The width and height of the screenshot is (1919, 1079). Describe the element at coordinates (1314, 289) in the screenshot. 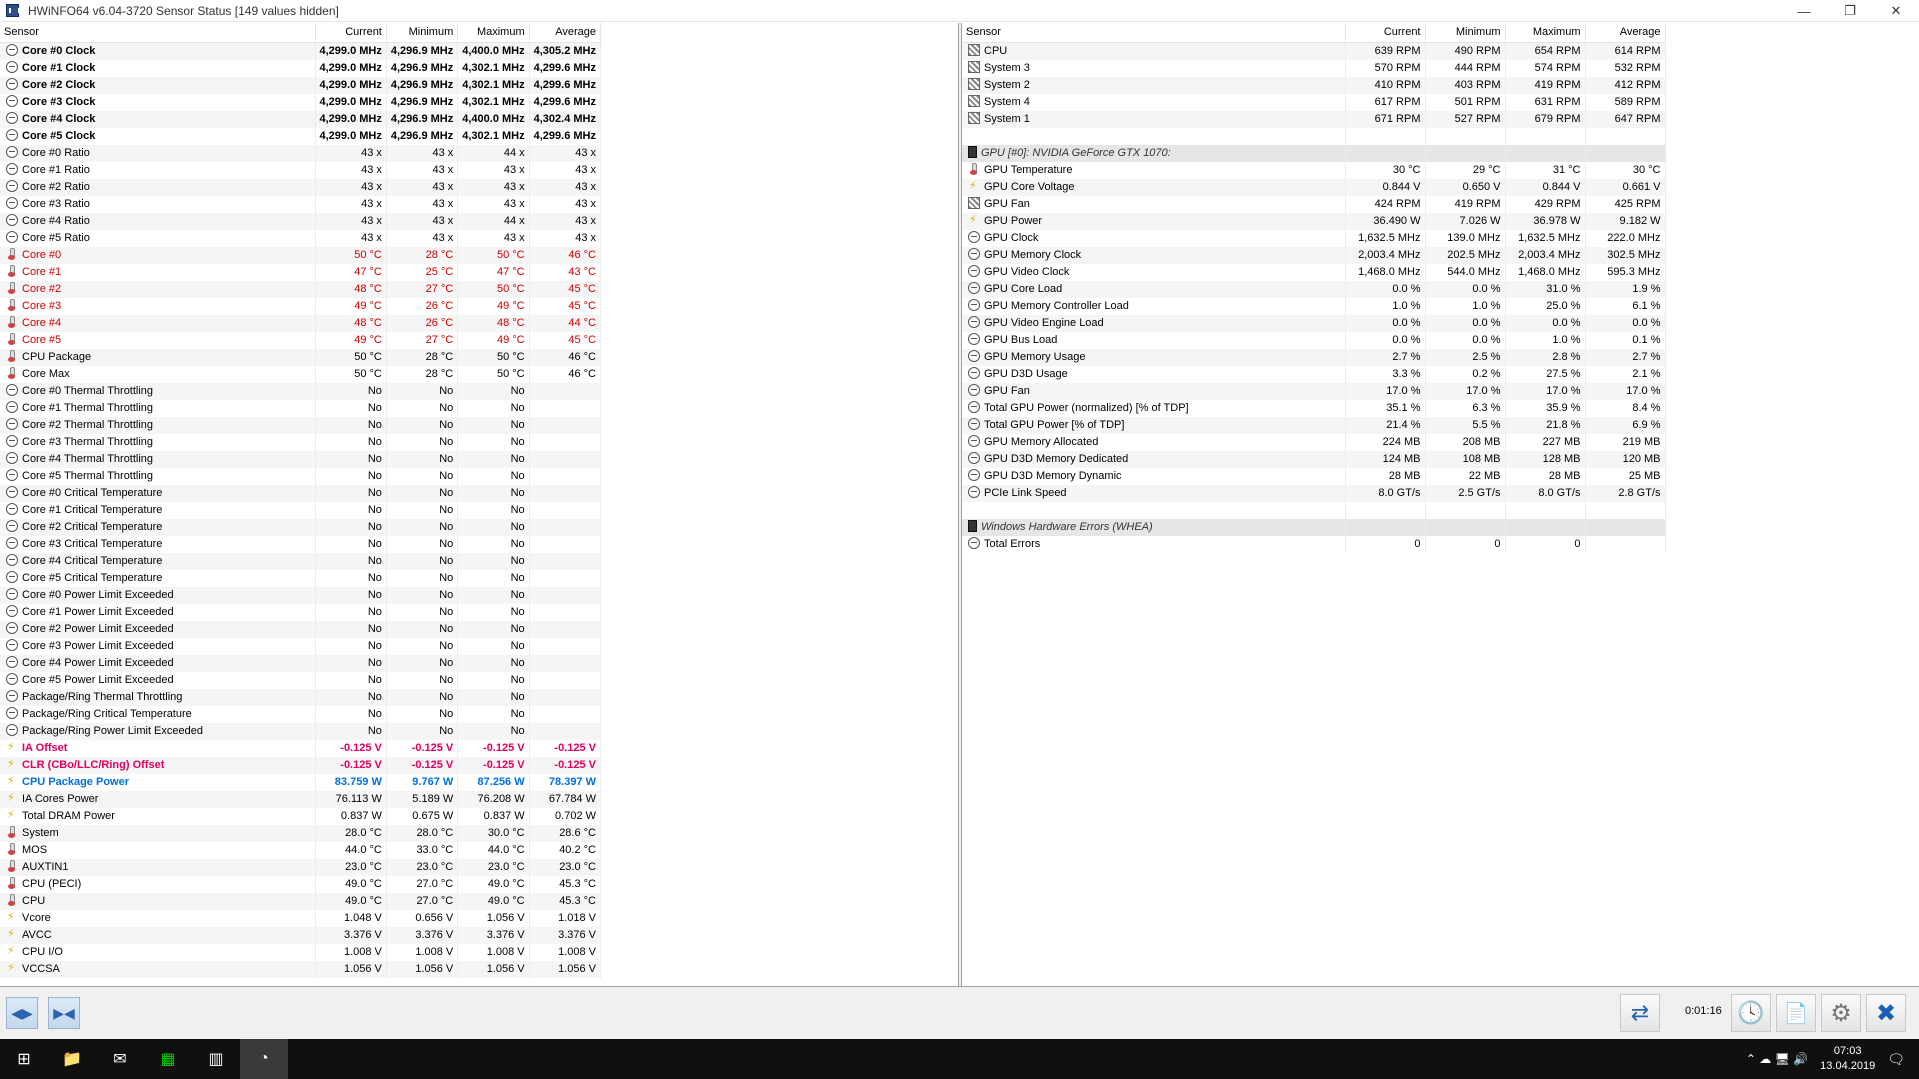

I see `sensor-row: GPU Core Load 0.0 % 0.0 % 31.0 % 1.9 %` at that location.